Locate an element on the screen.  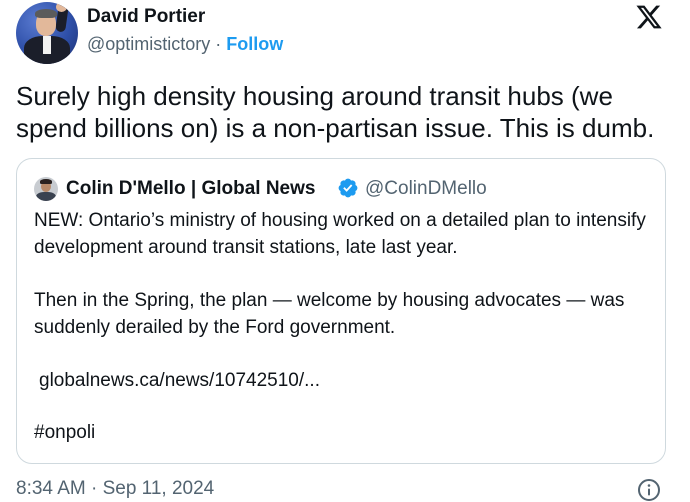
info-icon is located at coordinates (649, 490).